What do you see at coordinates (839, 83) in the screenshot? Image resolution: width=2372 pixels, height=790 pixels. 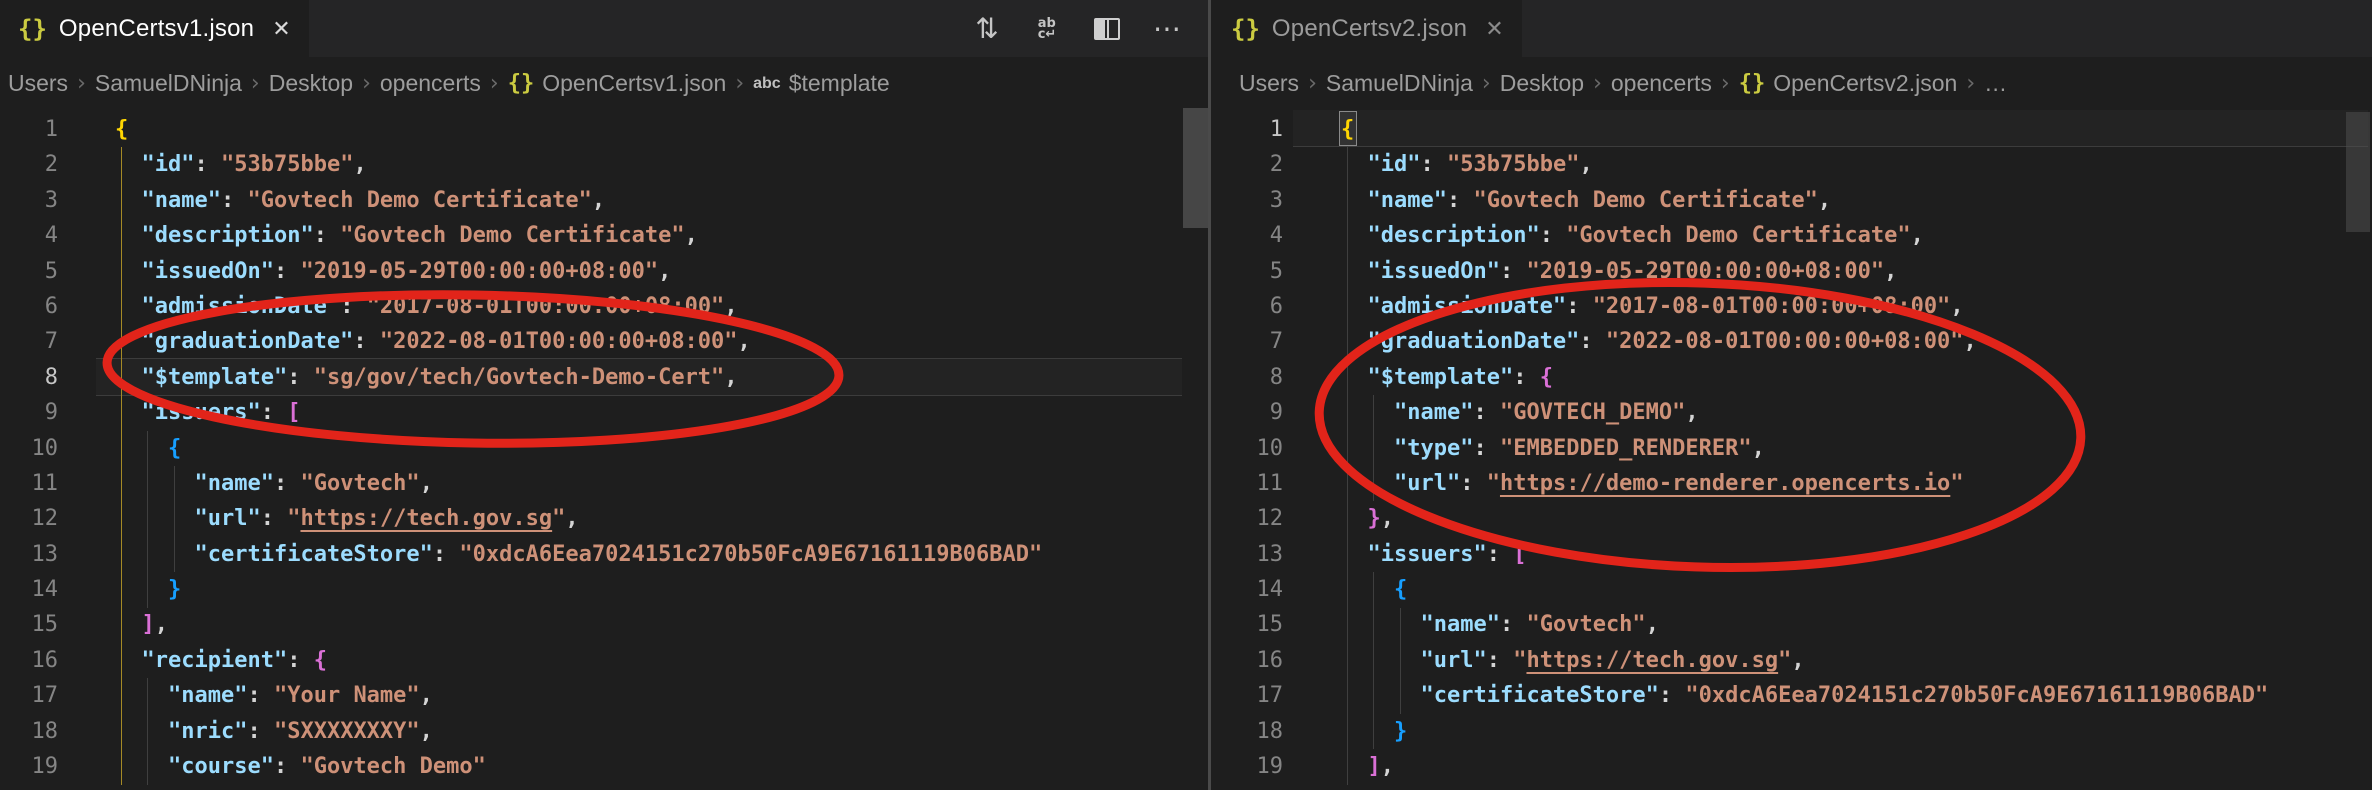 I see `breadcrumb-label: $template` at bounding box center [839, 83].